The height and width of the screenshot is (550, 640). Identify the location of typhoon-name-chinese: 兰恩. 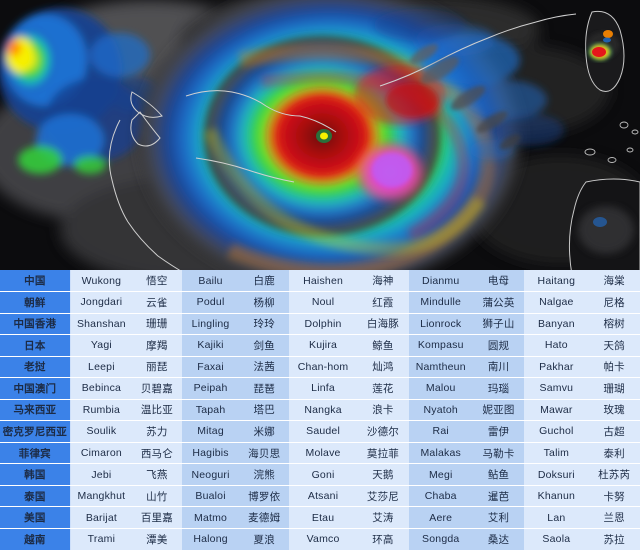
(614, 517).